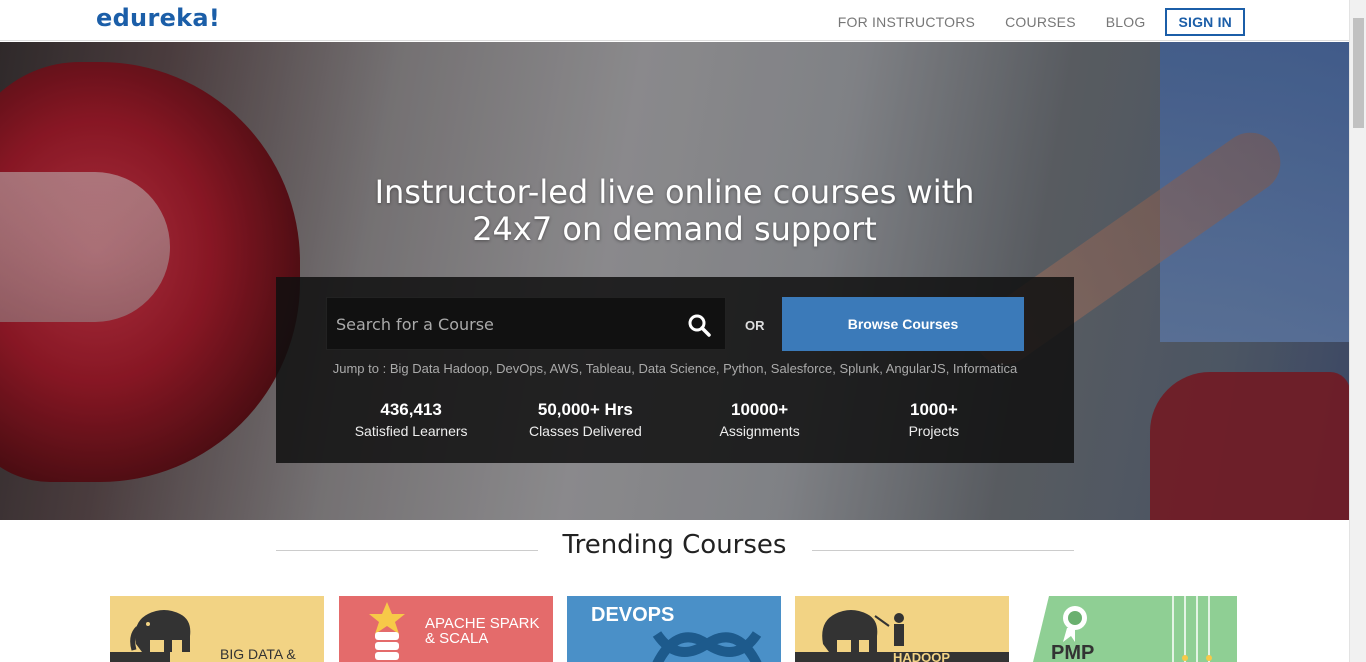 This screenshot has width=1366, height=662. I want to click on jump-link-angularjs: AngularJS, so click(916, 368).